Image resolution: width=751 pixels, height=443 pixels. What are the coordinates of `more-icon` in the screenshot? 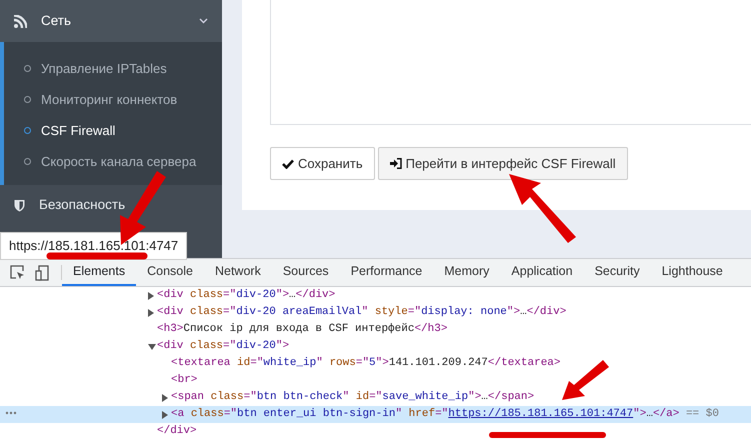 It's located at (11, 413).